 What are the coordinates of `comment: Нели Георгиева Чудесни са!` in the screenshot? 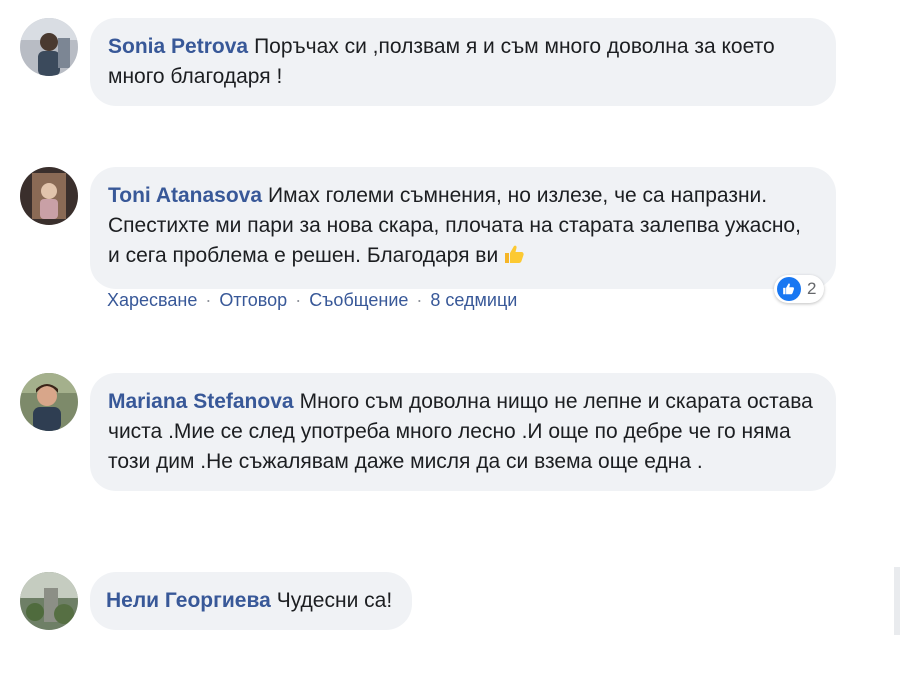 It's located at (216, 601).